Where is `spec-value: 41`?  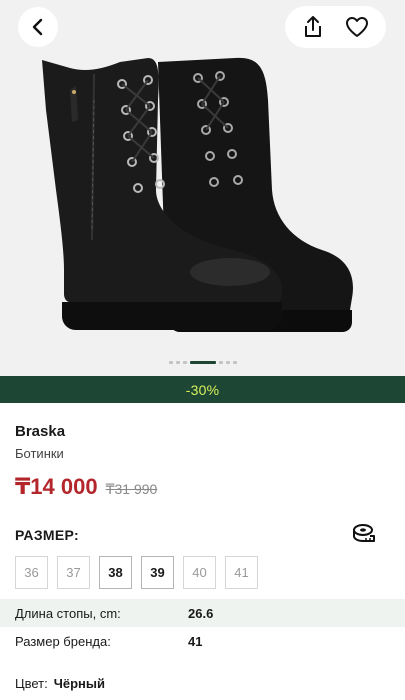 spec-value: 41 is located at coordinates (195, 641).